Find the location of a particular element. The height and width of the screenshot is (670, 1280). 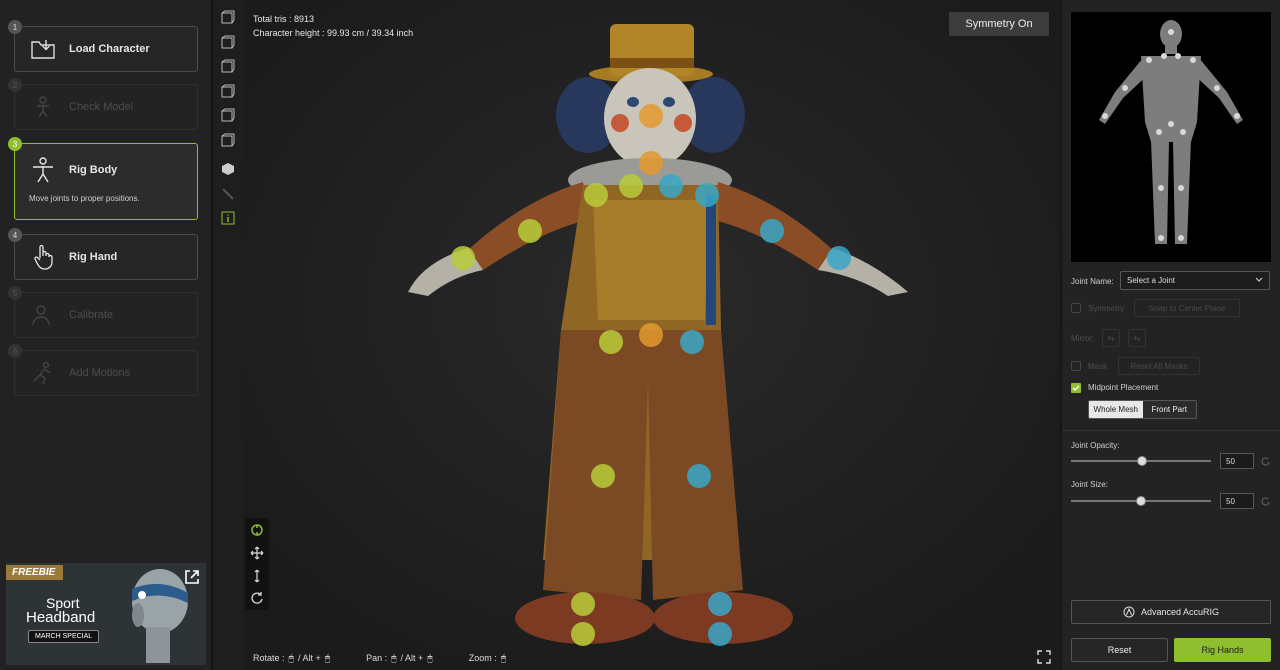

joint-name-label: Joint Name: is located at coordinates (1092, 281).